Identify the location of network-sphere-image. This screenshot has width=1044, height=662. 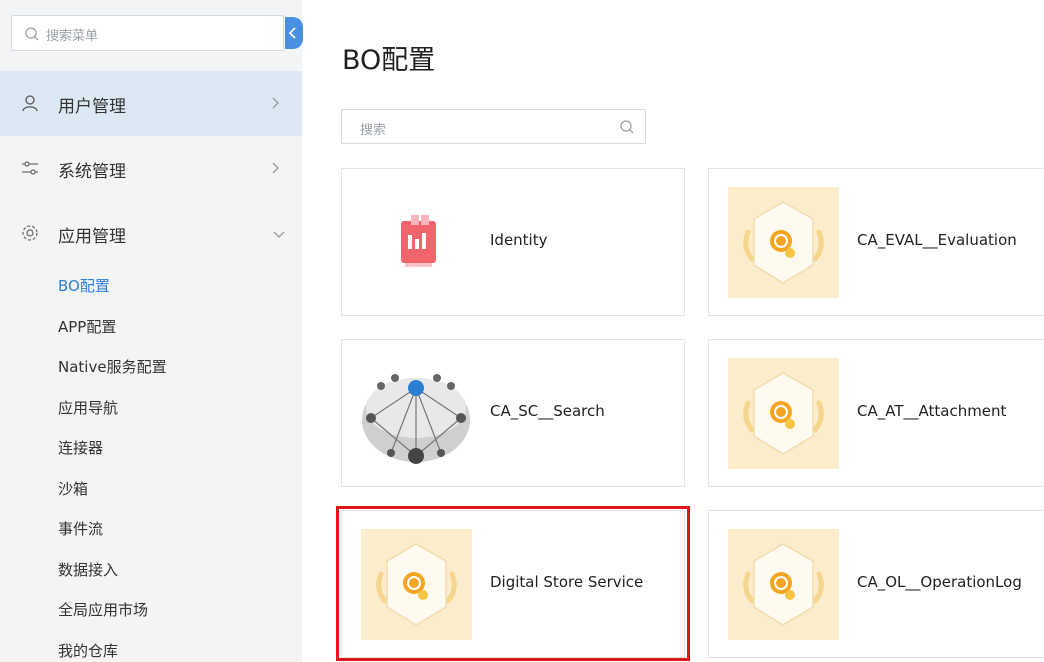
(416, 413).